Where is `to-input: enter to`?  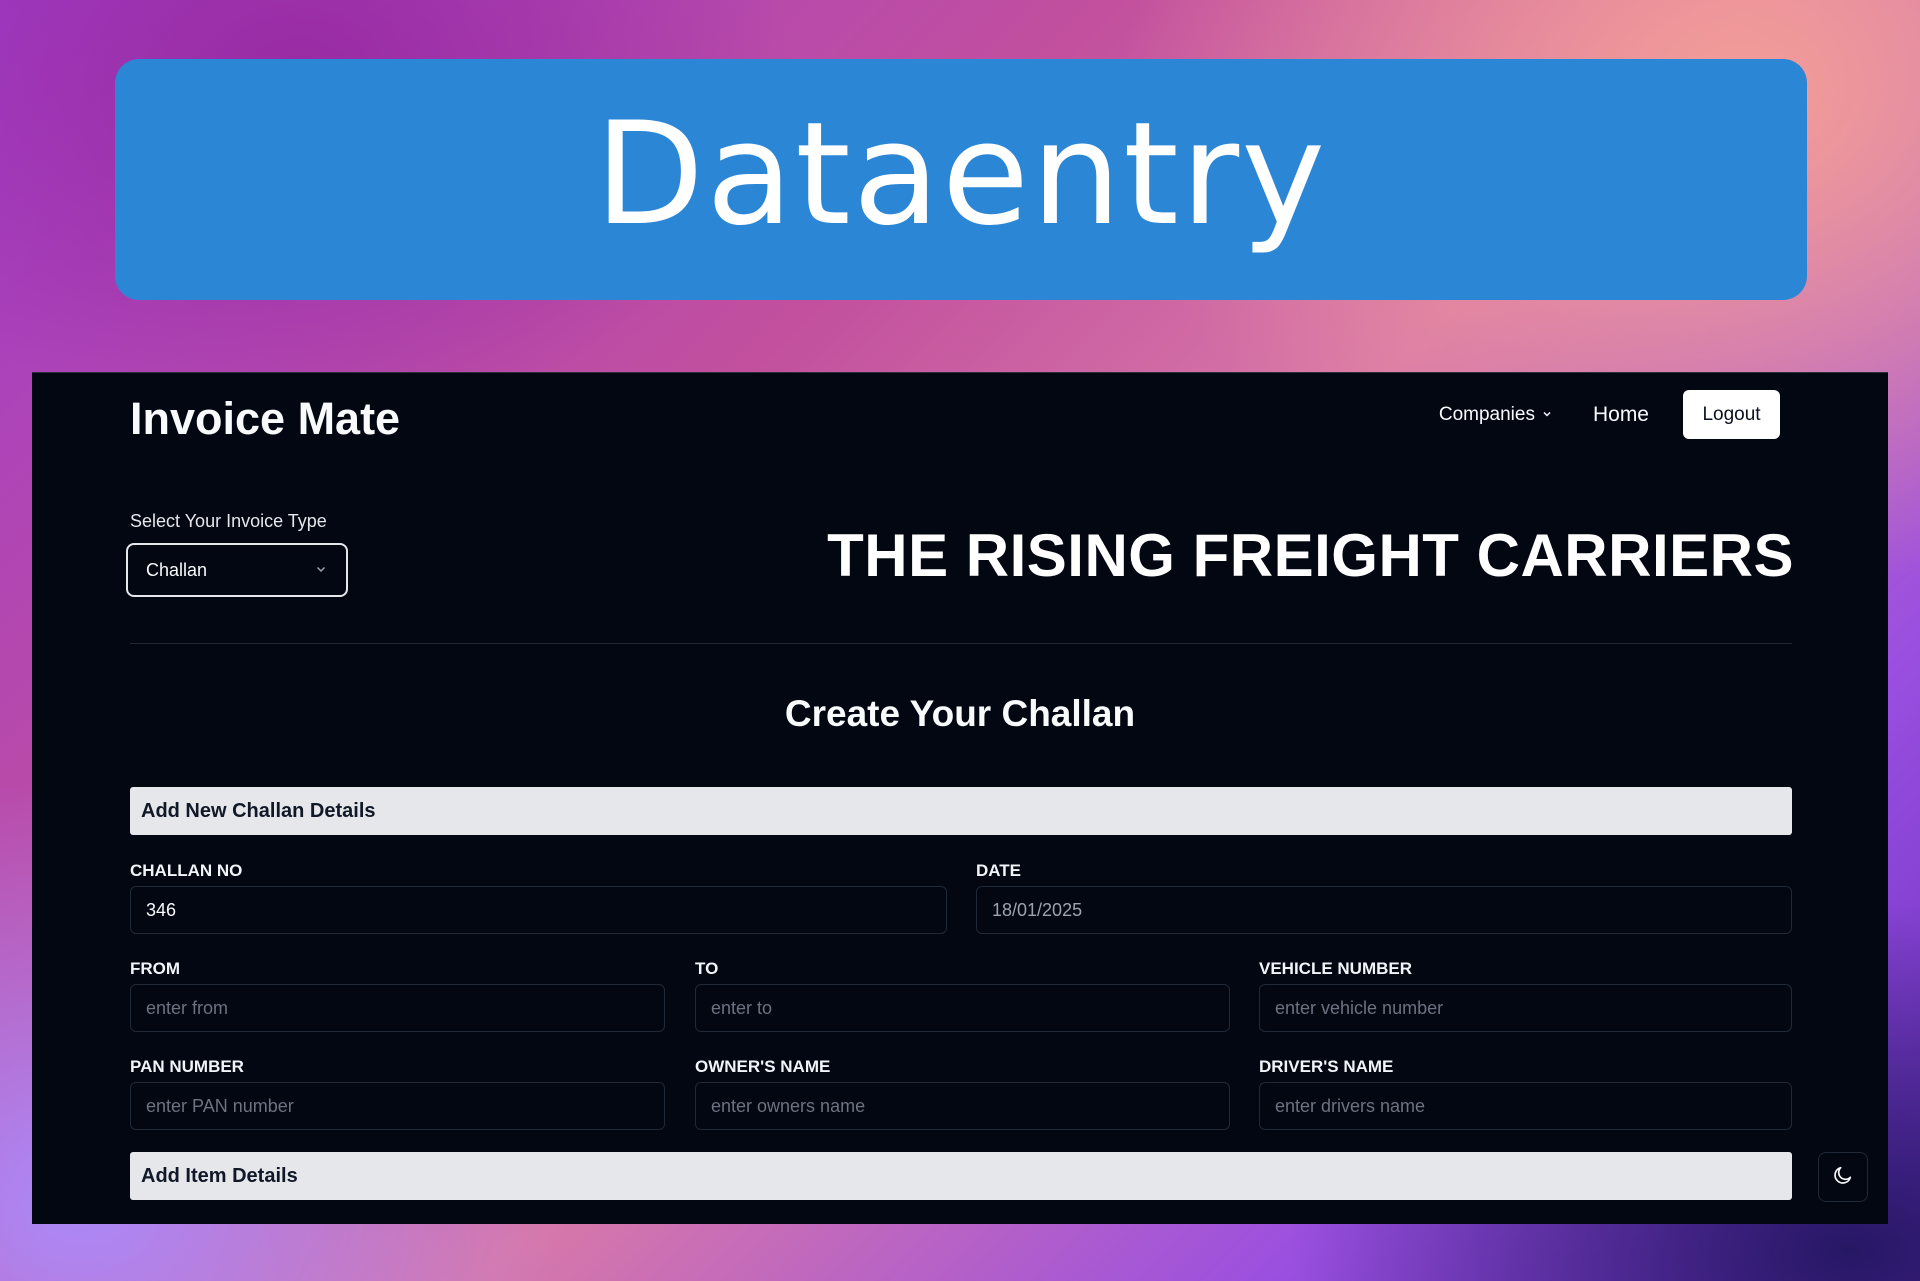 to-input: enter to is located at coordinates (962, 1008).